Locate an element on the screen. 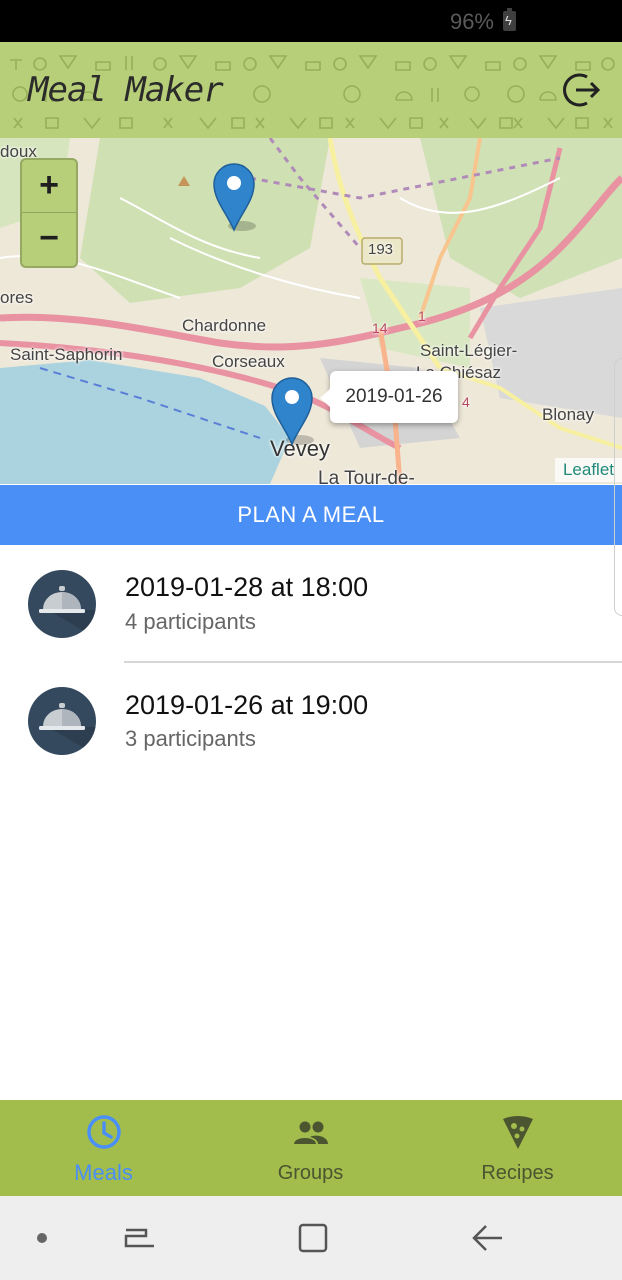 Image resolution: width=622 pixels, height=1280 pixels. map-road-number: 14 is located at coordinates (380, 328).